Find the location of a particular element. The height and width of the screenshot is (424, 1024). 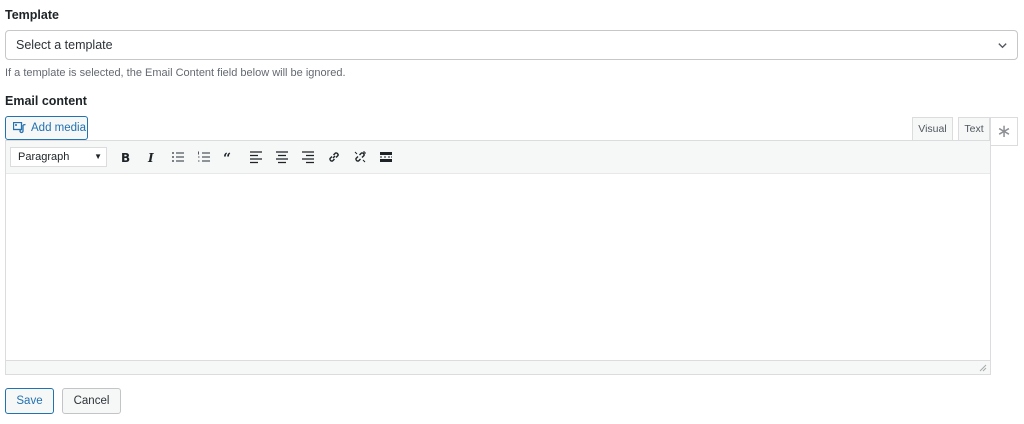

asterisk-icon: ∗ is located at coordinates (1004, 131).